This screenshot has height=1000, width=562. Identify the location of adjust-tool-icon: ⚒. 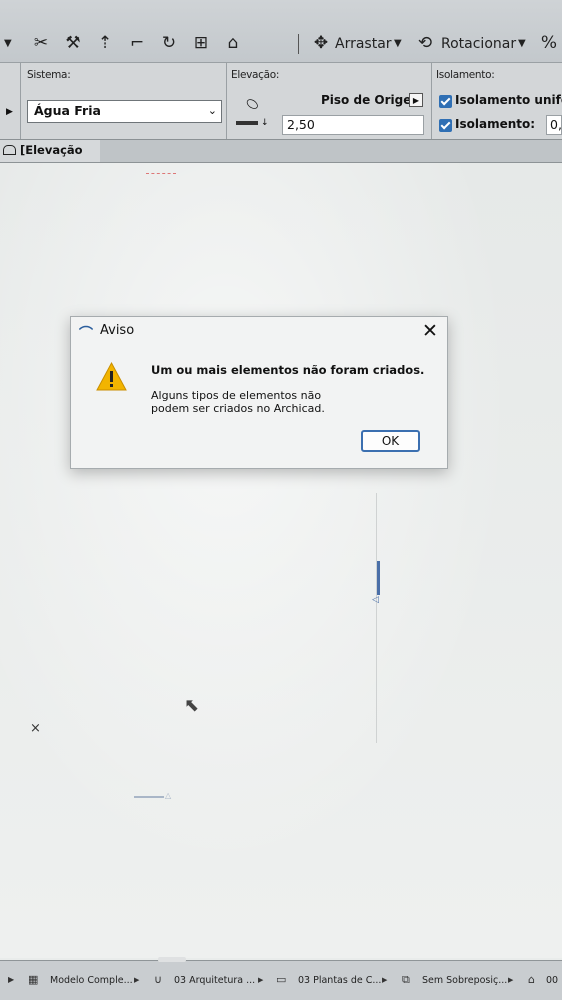
(73, 43).